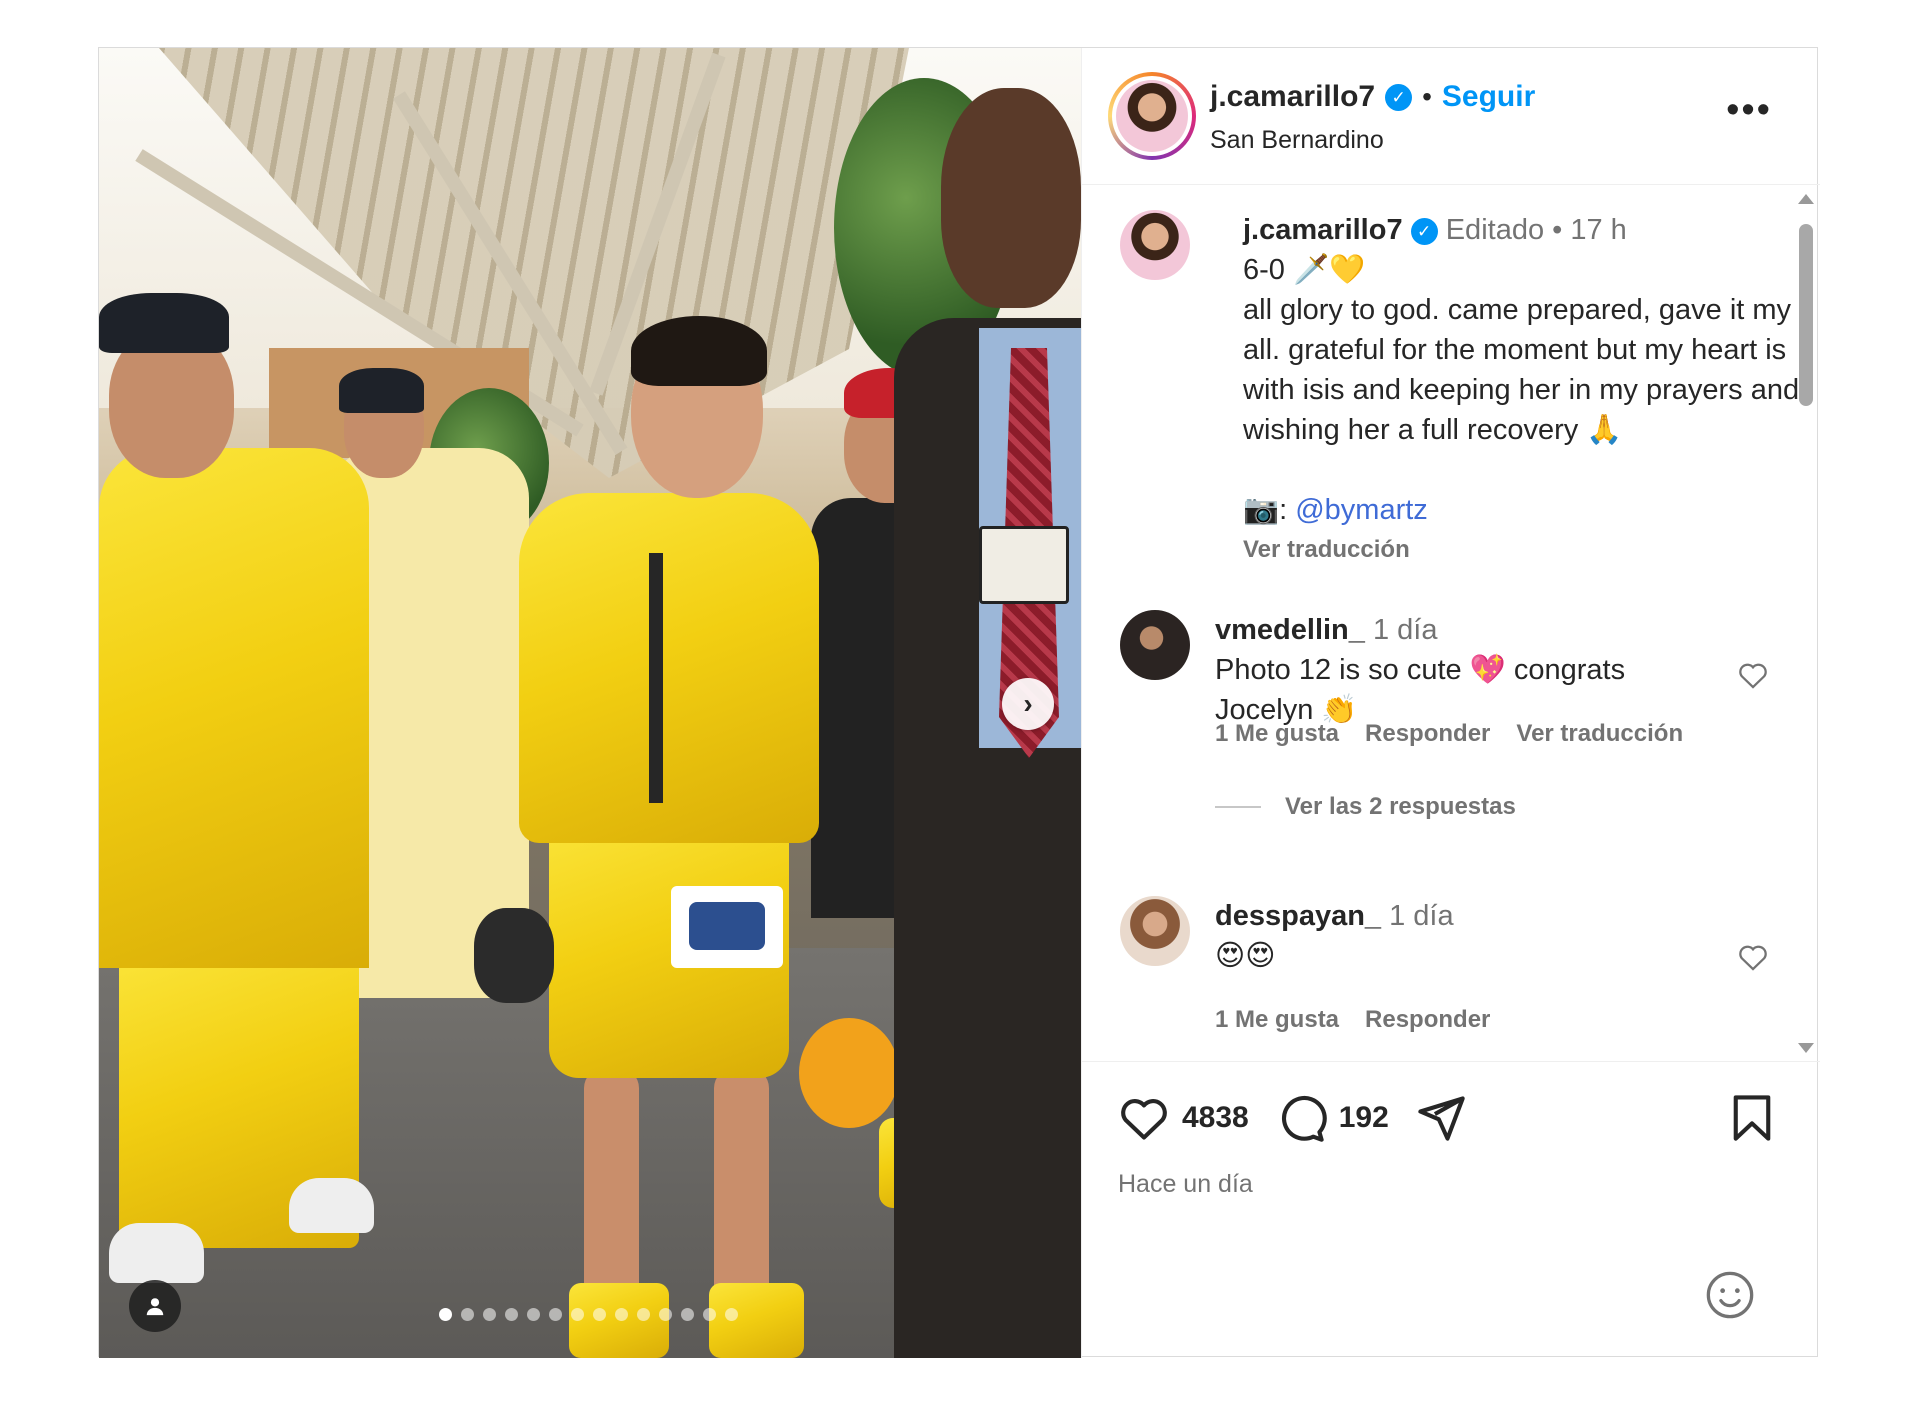  Describe the element at coordinates (1215, 1118) in the screenshot. I see `likes-count: 4838` at that location.